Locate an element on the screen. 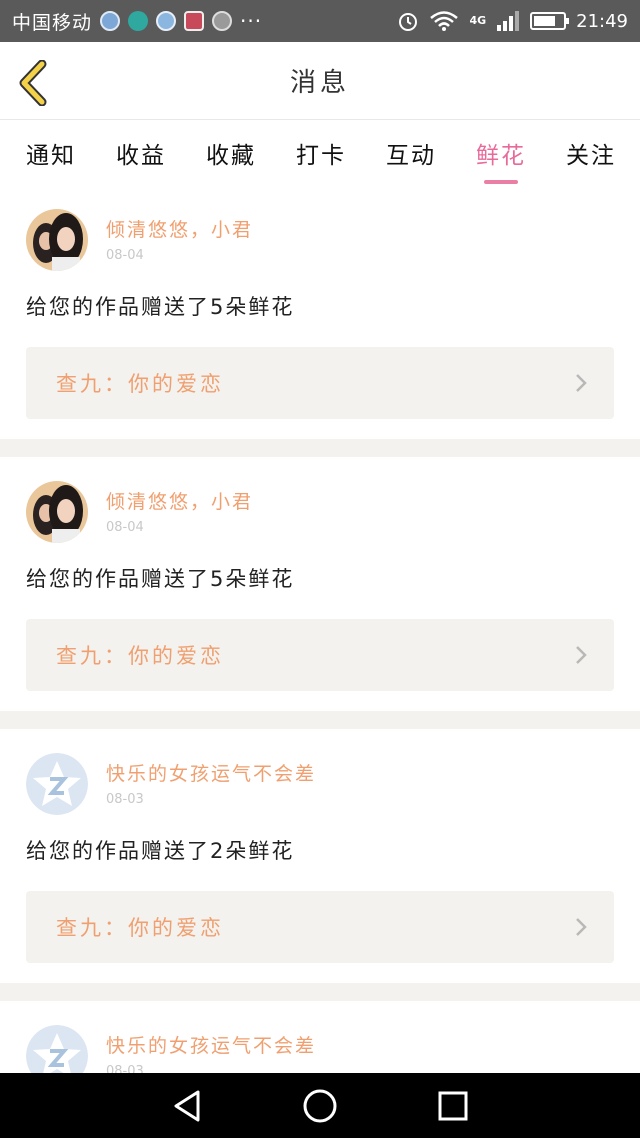  header: 消息 is located at coordinates (320, 81).